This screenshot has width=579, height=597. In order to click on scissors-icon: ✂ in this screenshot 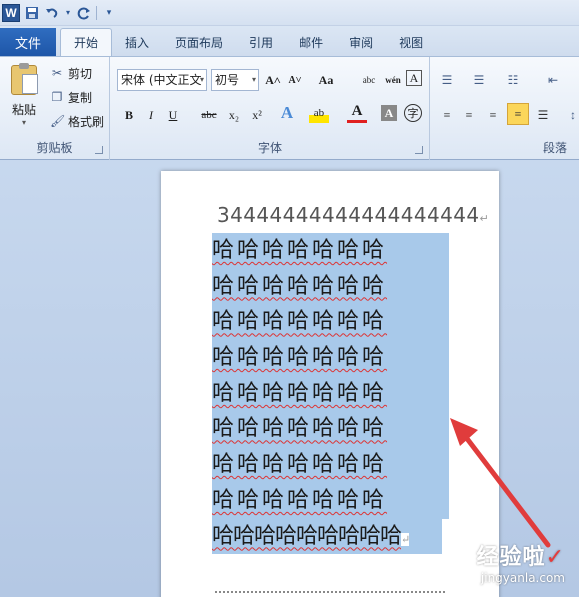, I will do `click(57, 73)`.